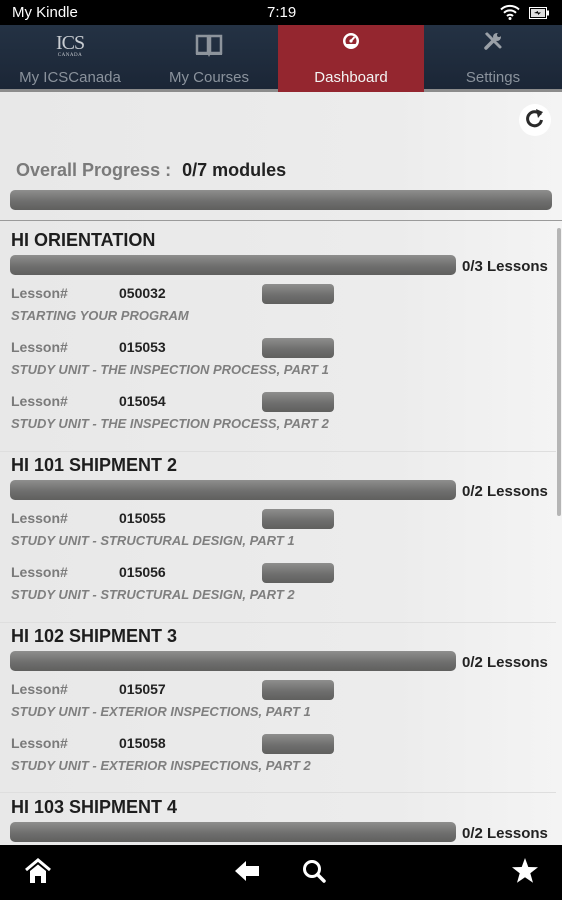 This screenshot has width=562, height=900. I want to click on book-icon, so click(209, 45).